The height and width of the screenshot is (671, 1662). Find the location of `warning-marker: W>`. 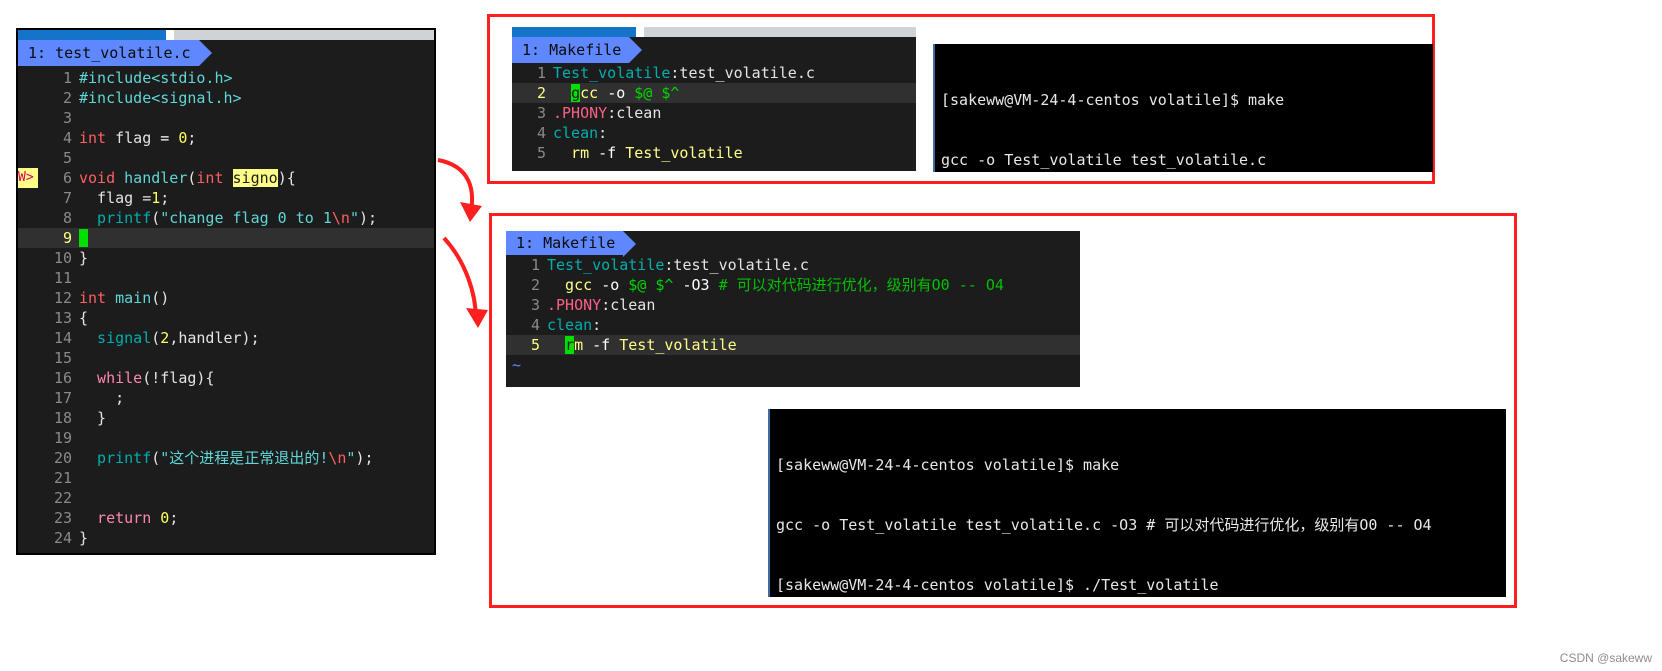

warning-marker: W> is located at coordinates (28, 178).